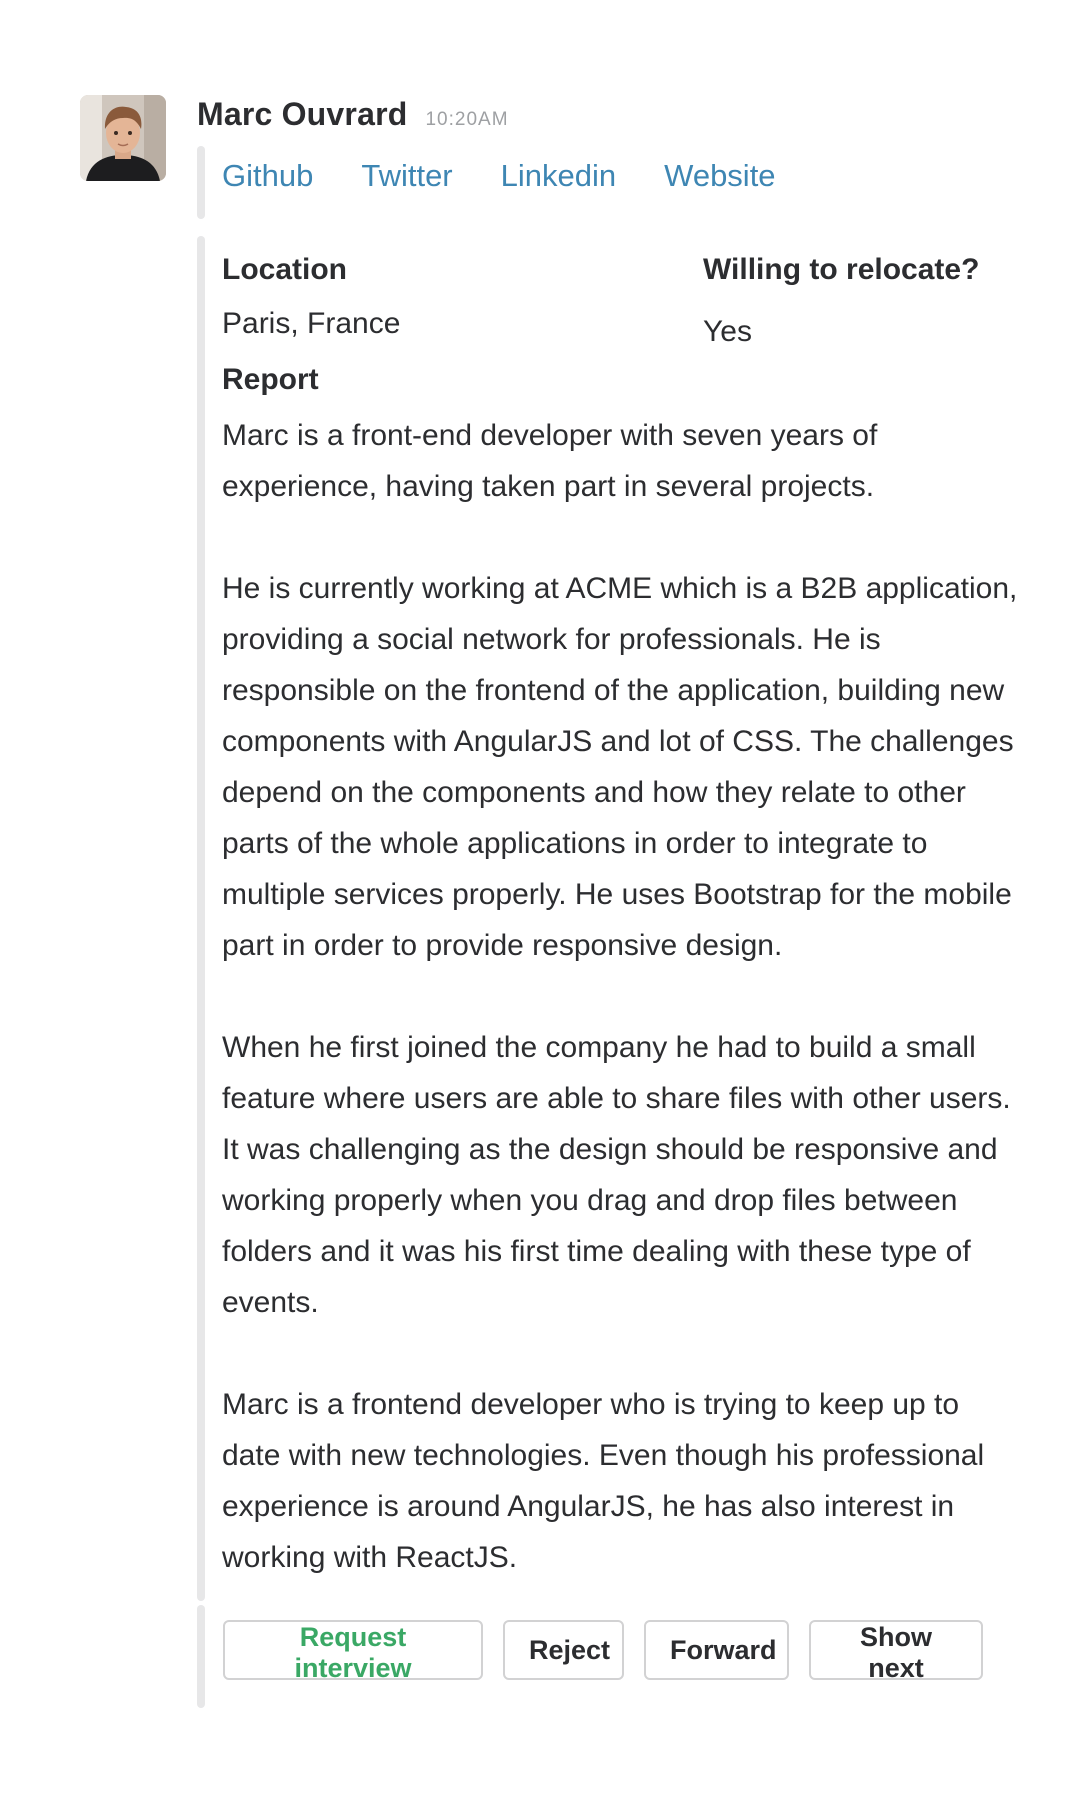  I want to click on forward-button: Forward, so click(716, 1650).